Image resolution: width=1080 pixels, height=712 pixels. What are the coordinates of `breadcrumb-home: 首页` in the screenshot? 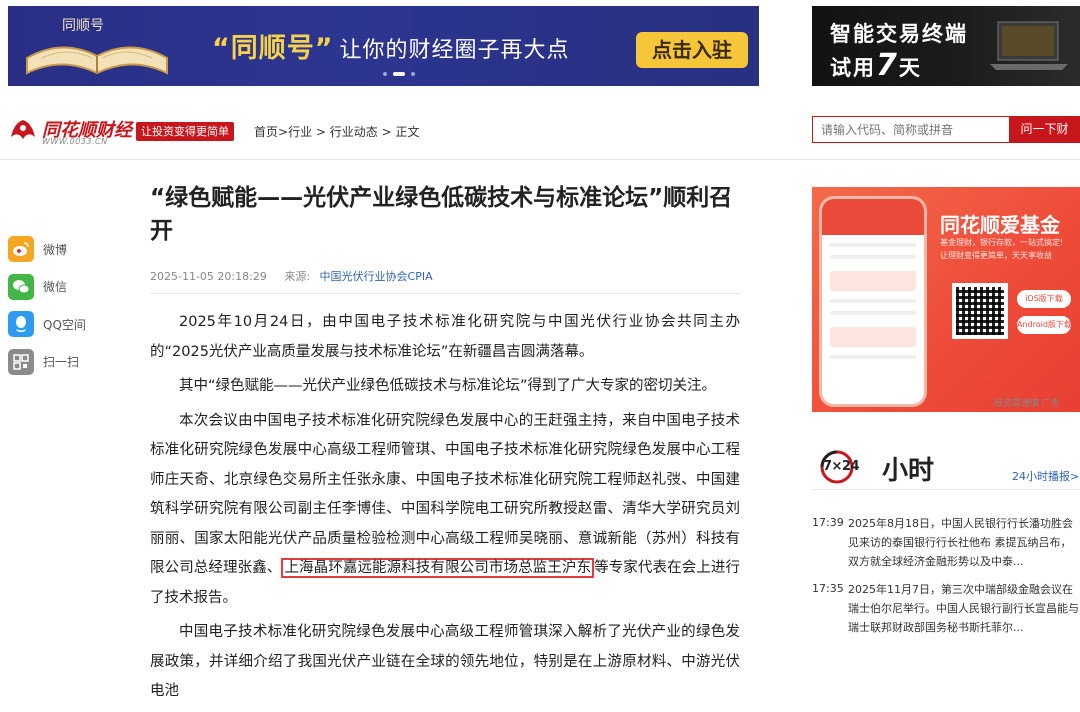 It's located at (266, 132).